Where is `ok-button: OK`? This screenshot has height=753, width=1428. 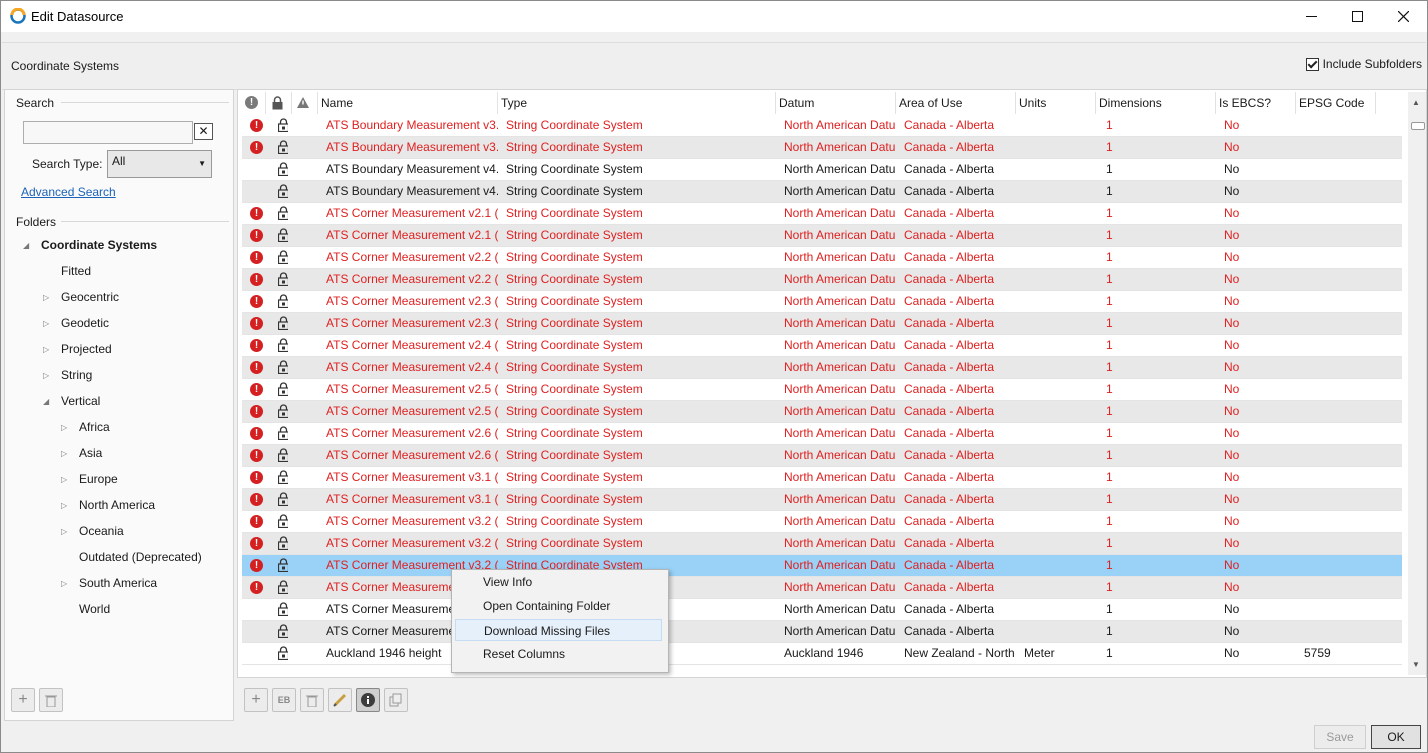
ok-button: OK is located at coordinates (1396, 737).